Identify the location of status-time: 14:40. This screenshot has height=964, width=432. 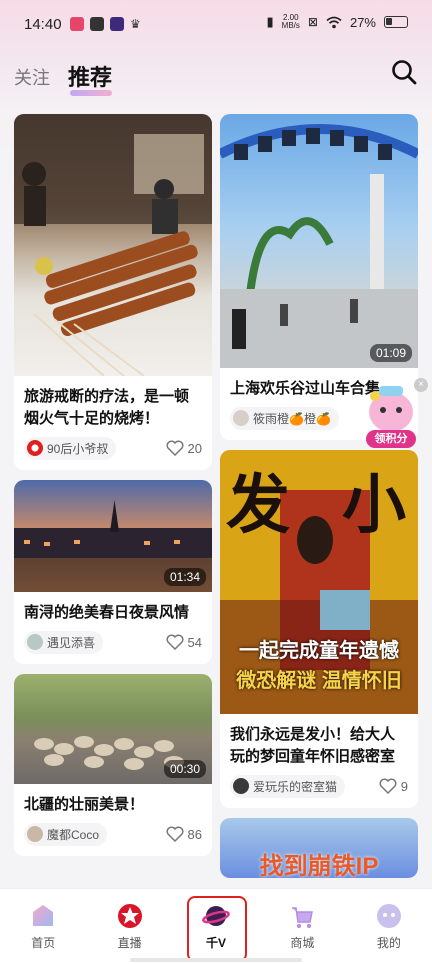
(43, 24).